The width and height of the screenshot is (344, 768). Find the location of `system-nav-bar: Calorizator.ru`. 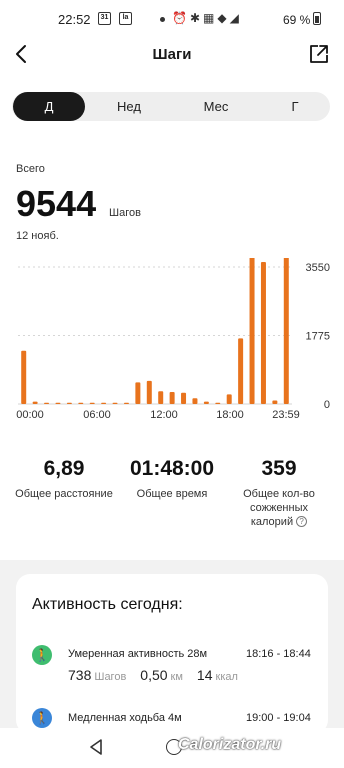

system-nav-bar: Calorizator.ru is located at coordinates (172, 748).